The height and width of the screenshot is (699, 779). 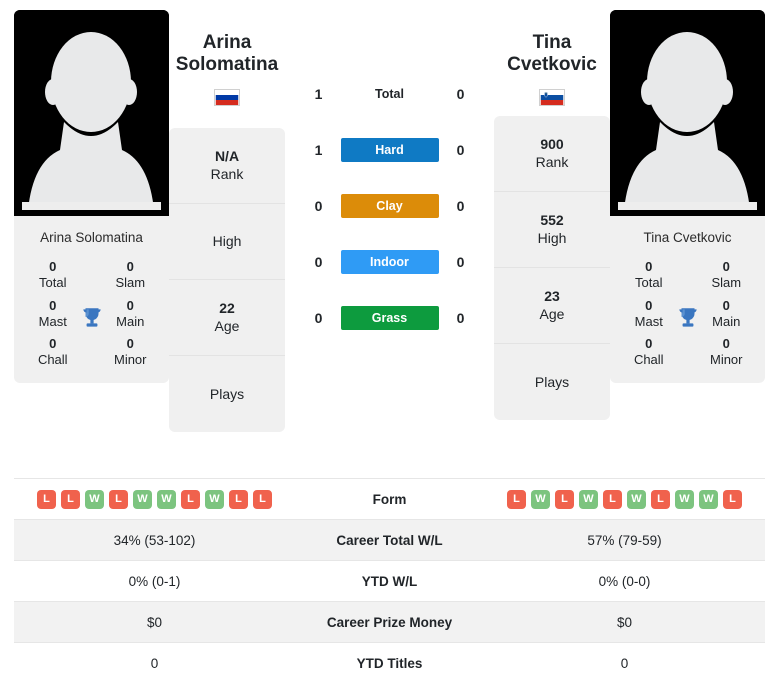 I want to click on left-player-photo, so click(x=91, y=113).